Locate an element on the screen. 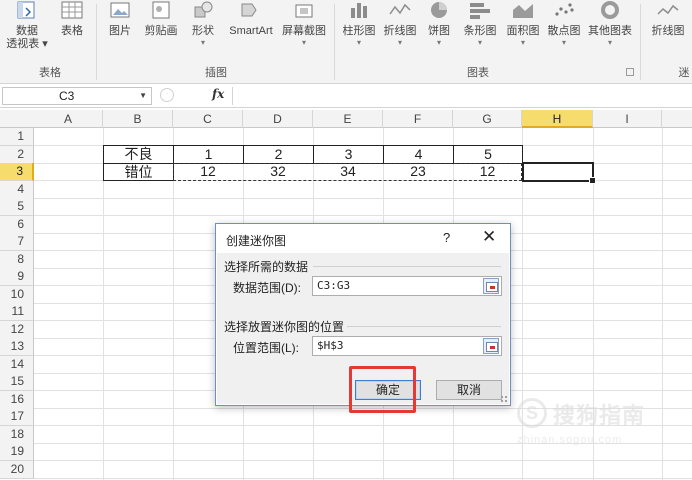  table-button: 表格 is located at coordinates (72, 19).